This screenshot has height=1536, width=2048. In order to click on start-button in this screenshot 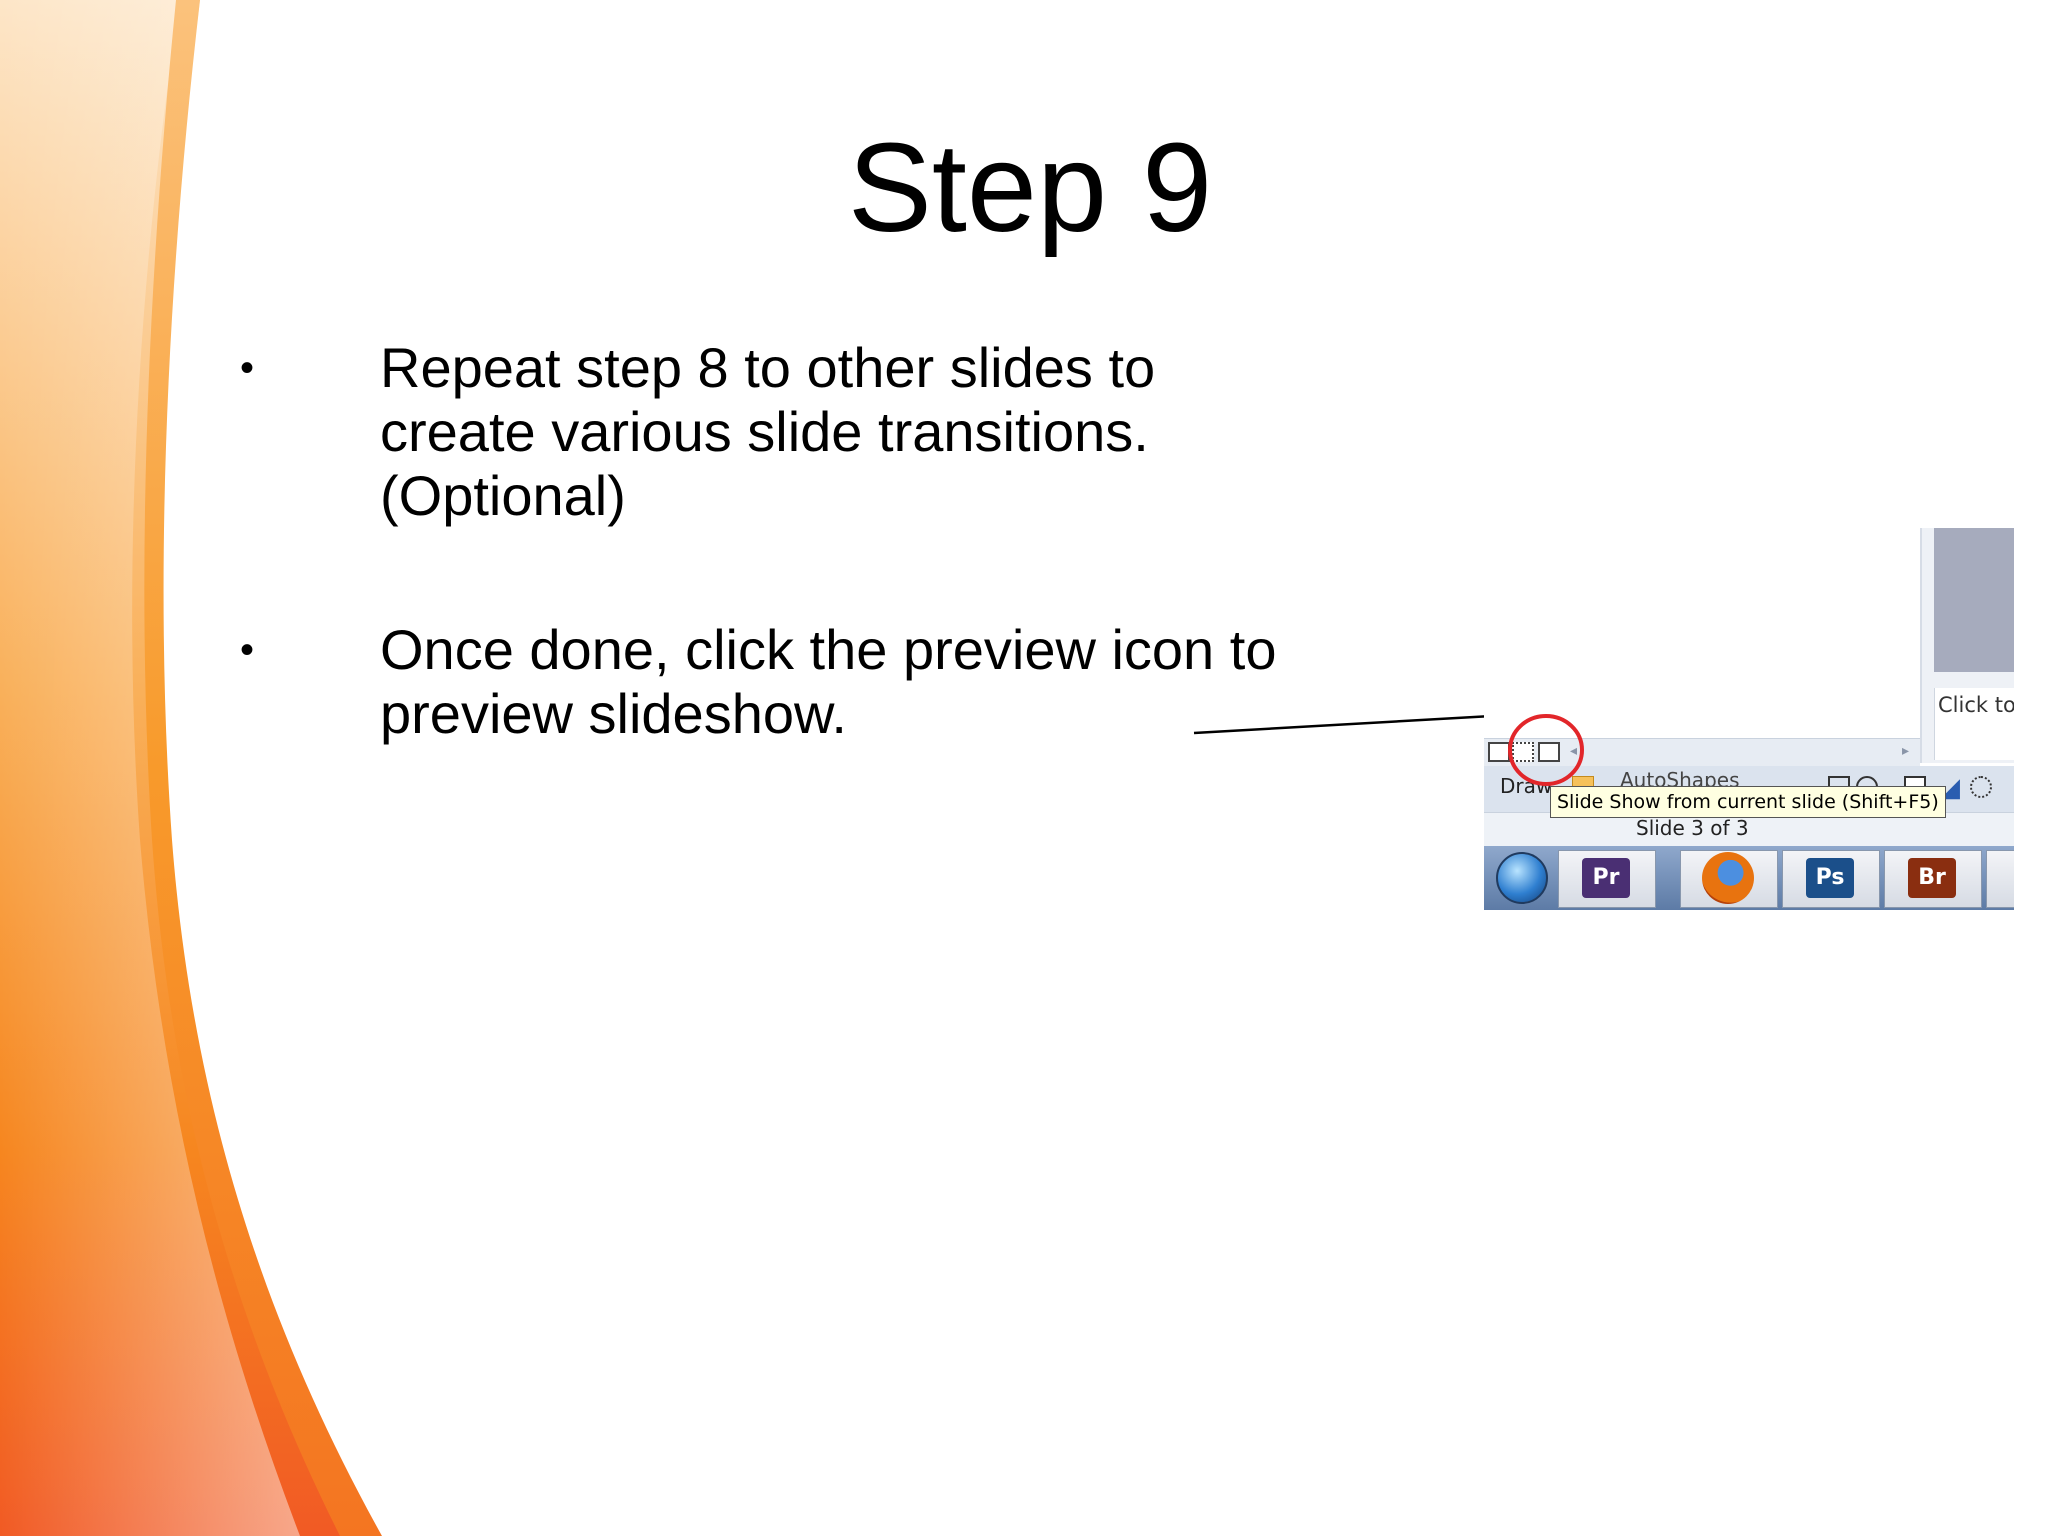, I will do `click(1522, 878)`.